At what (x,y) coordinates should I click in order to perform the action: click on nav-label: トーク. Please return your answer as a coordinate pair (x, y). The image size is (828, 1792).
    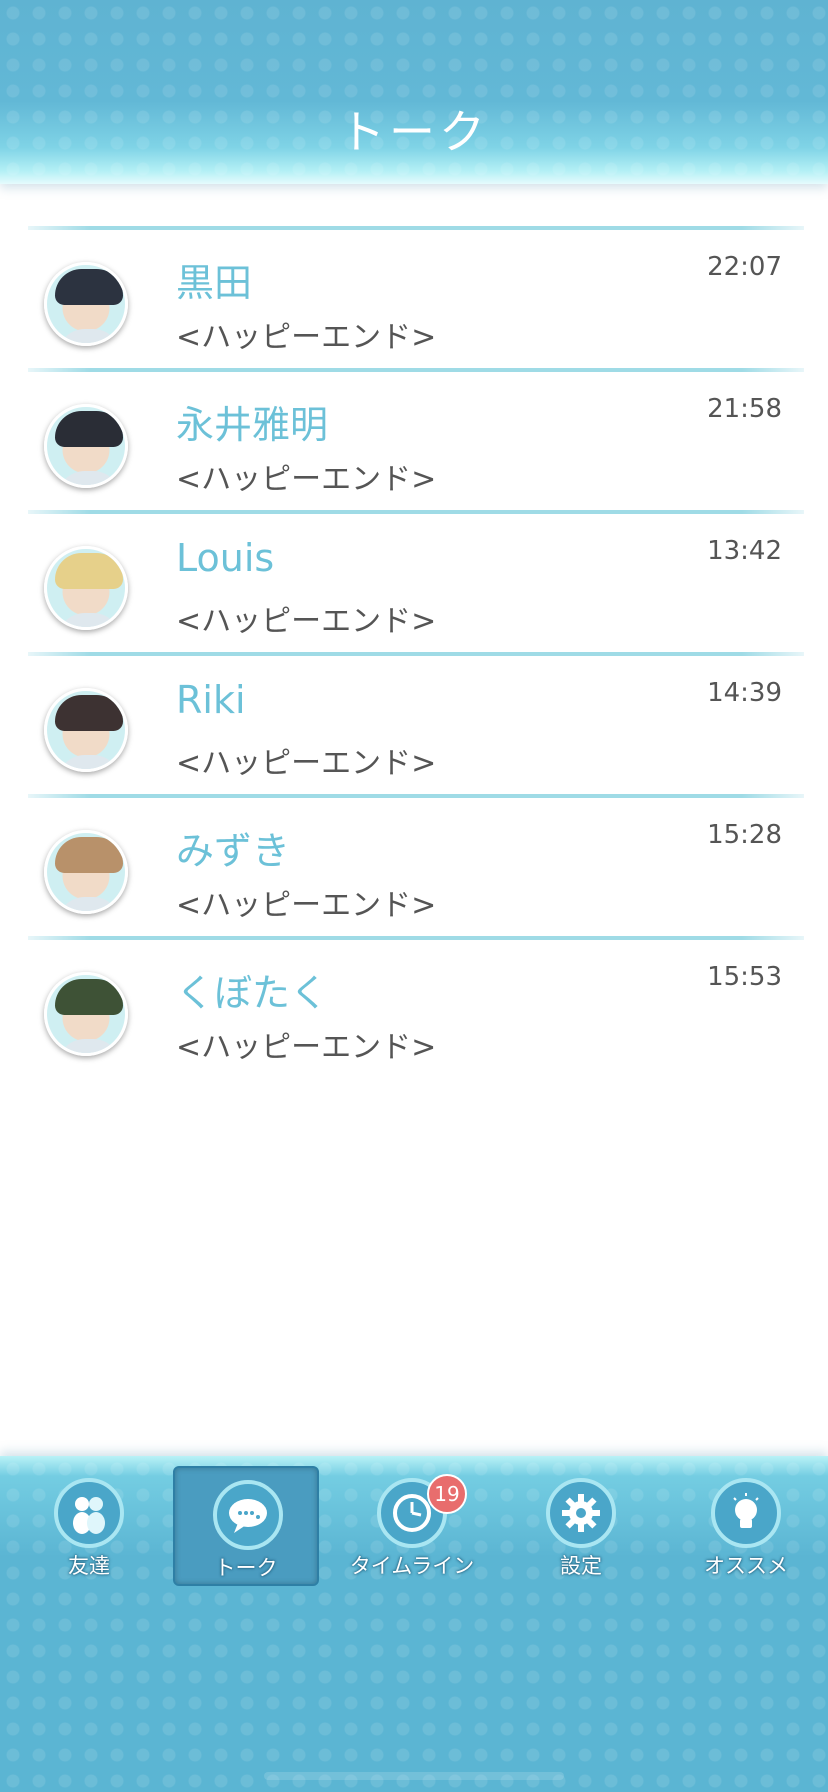
    Looking at the image, I should click on (246, 1568).